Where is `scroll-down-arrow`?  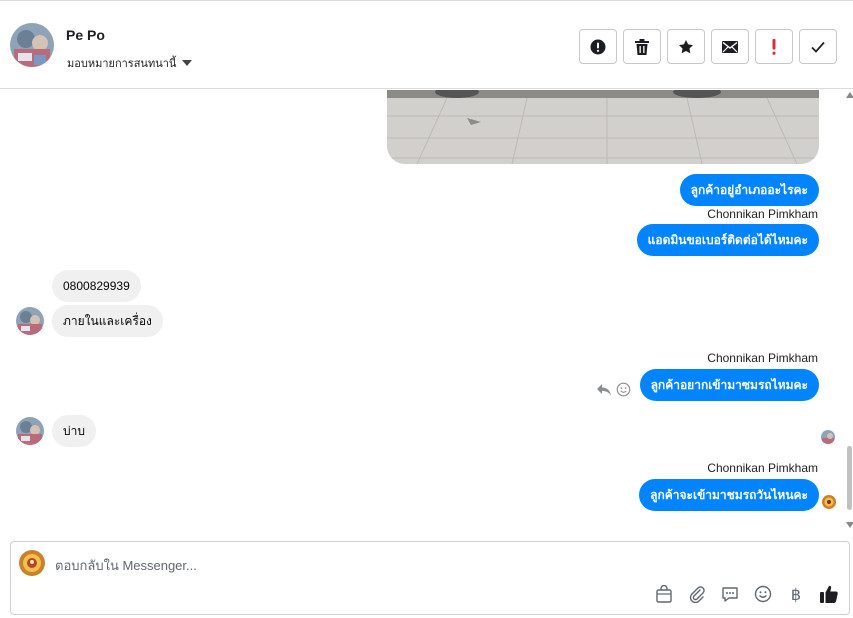
scroll-down-arrow is located at coordinates (849, 525).